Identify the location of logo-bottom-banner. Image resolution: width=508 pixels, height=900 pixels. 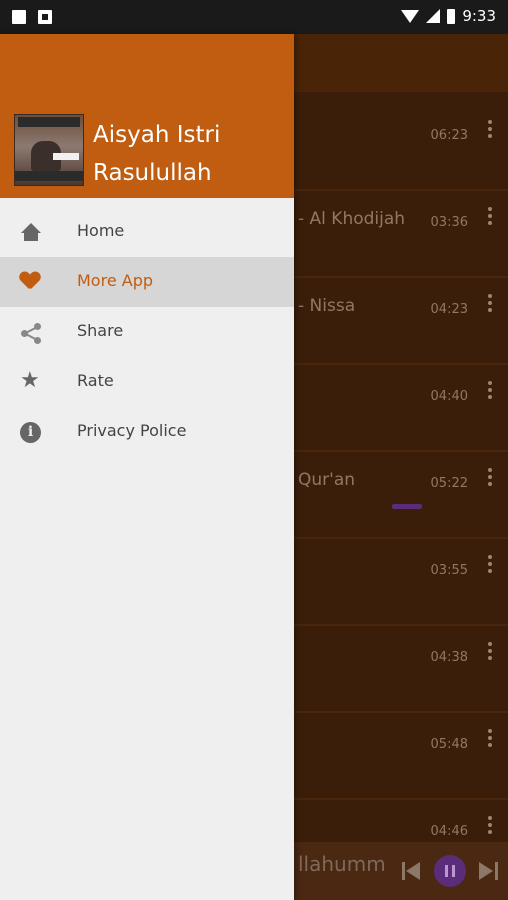
(49, 176).